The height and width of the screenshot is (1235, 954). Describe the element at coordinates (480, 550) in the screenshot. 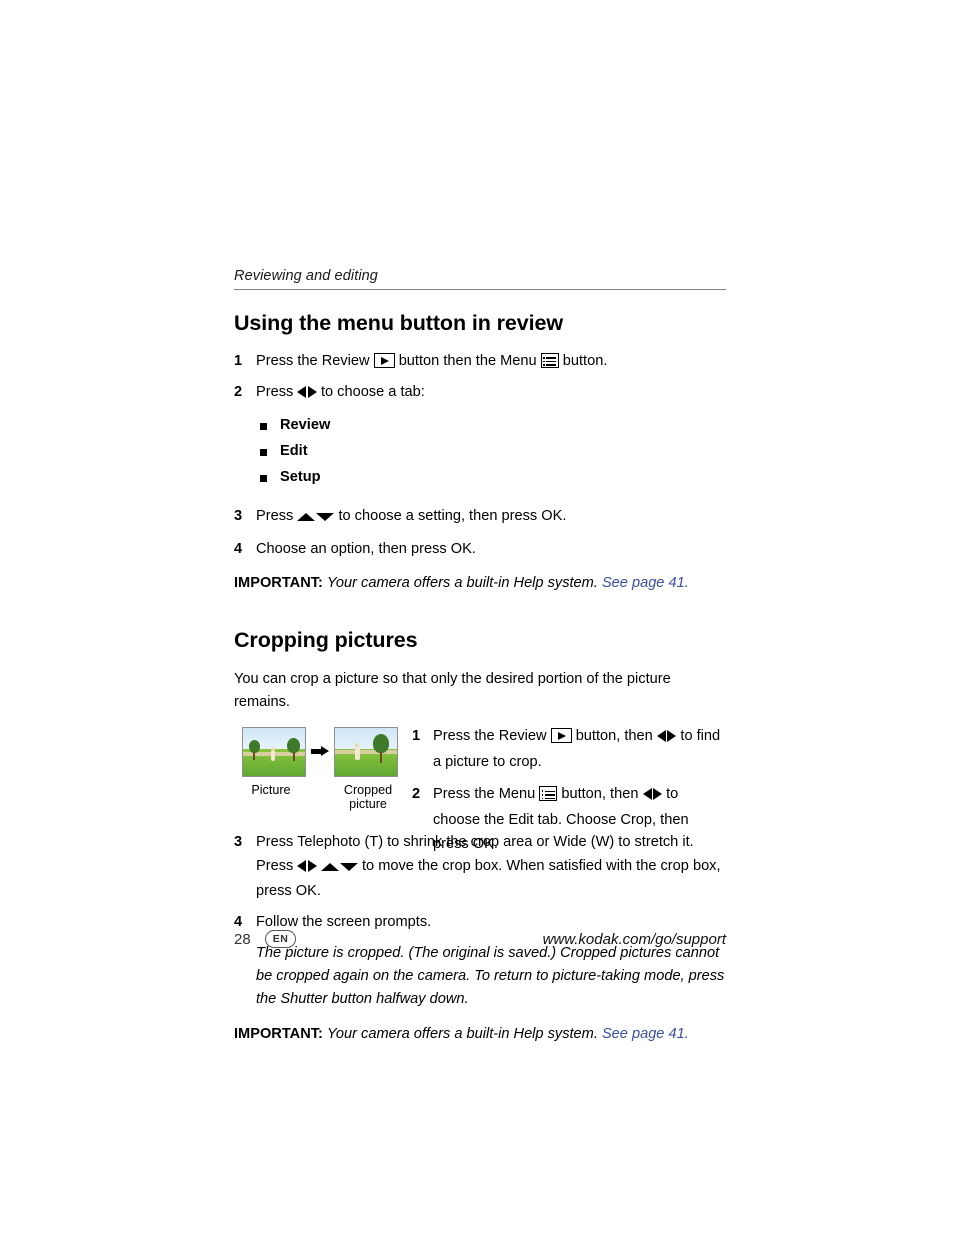

I see `step-1-4: 4 Choose an option, then press OK.` at that location.